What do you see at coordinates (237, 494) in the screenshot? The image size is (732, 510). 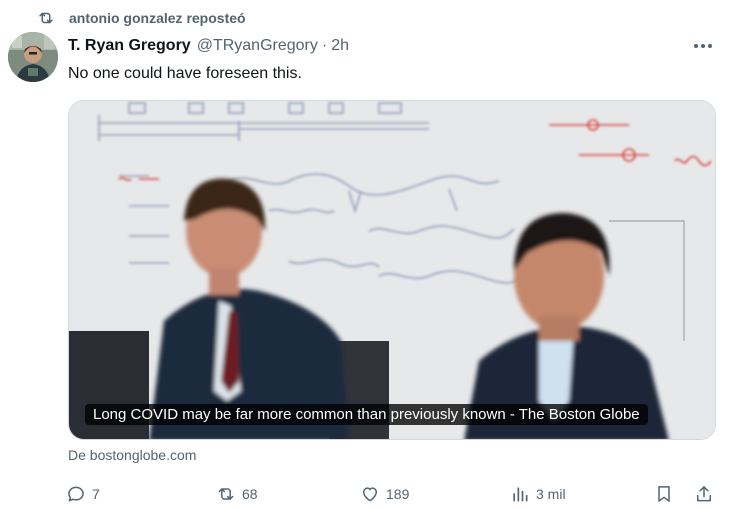 I see `repost-button: 68` at bounding box center [237, 494].